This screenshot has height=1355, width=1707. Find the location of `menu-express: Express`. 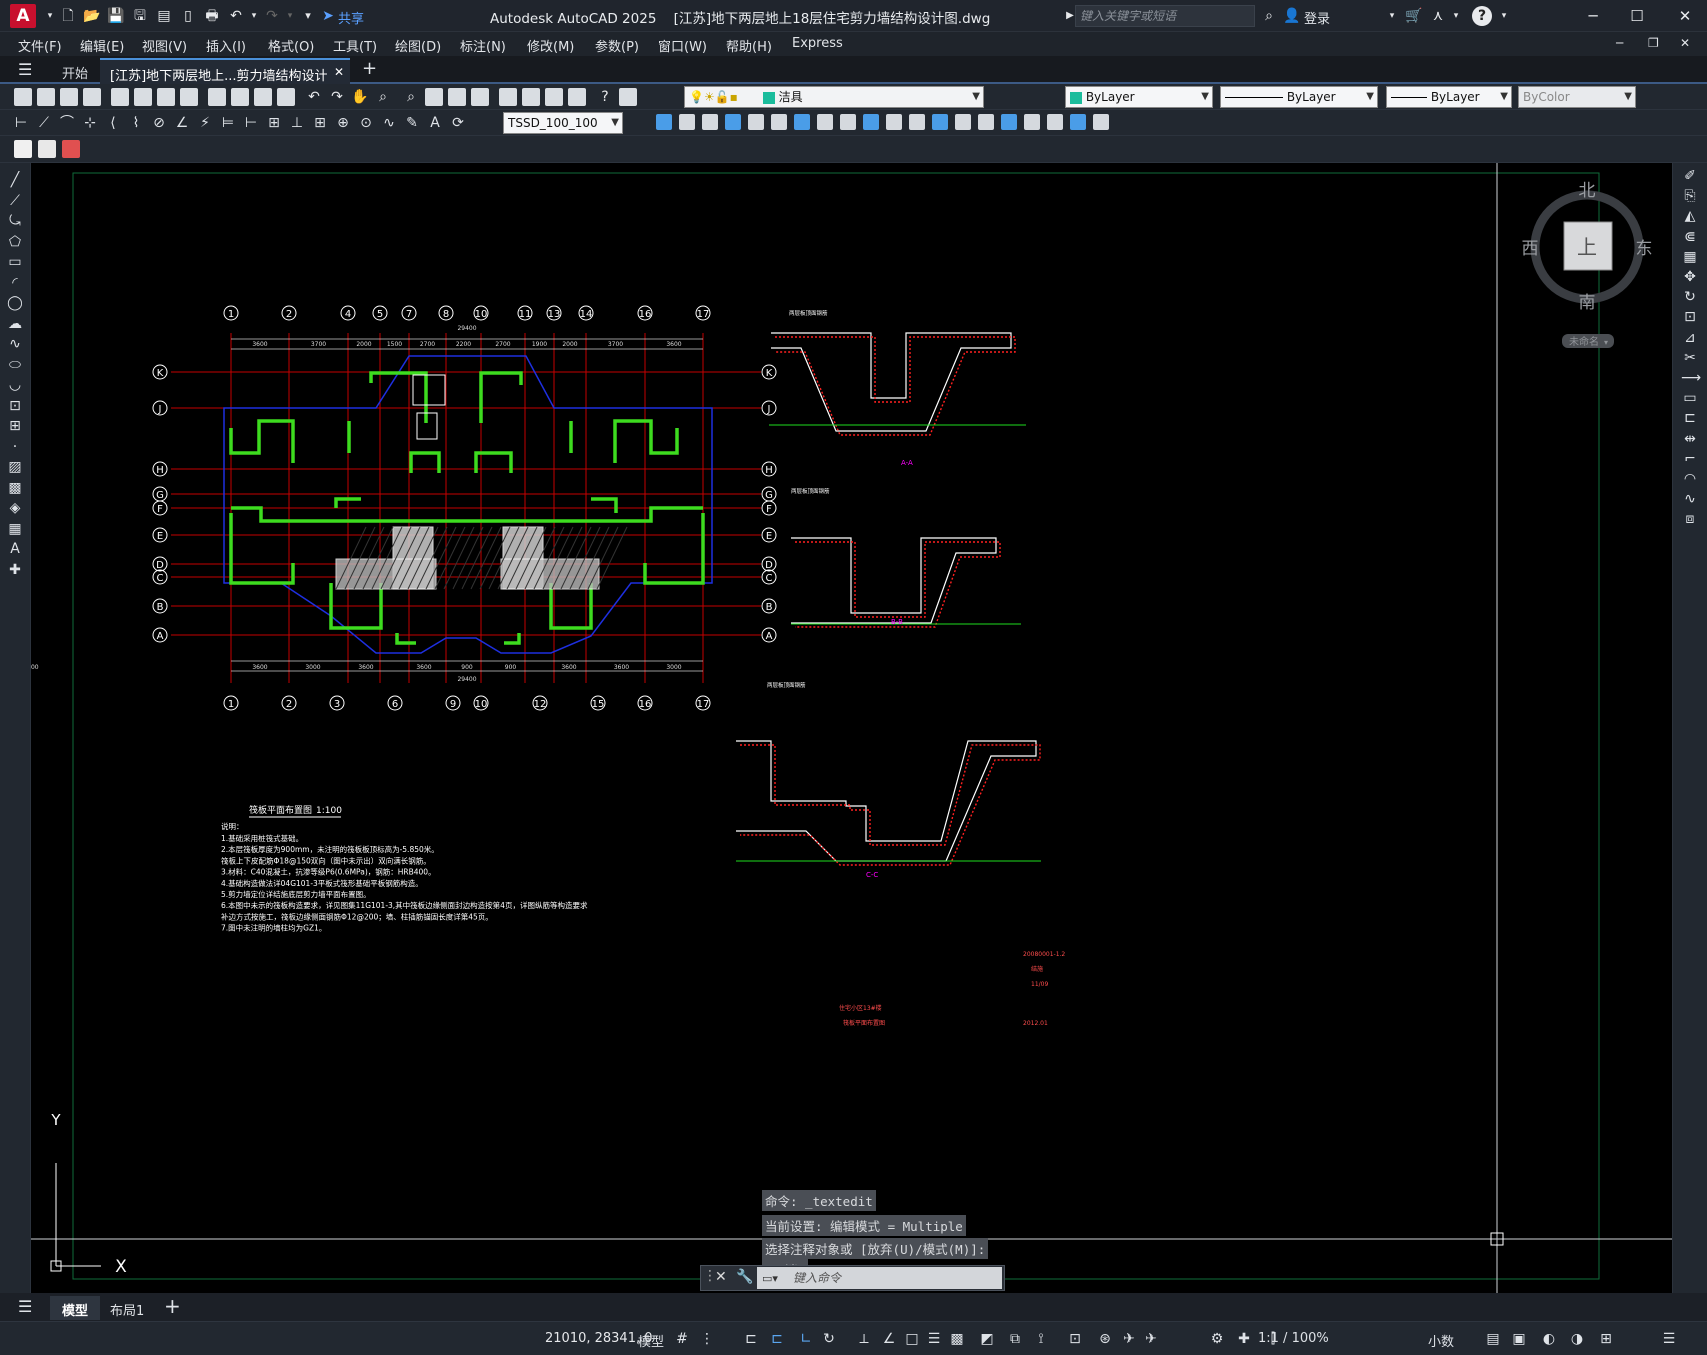

menu-express: Express is located at coordinates (817, 43).